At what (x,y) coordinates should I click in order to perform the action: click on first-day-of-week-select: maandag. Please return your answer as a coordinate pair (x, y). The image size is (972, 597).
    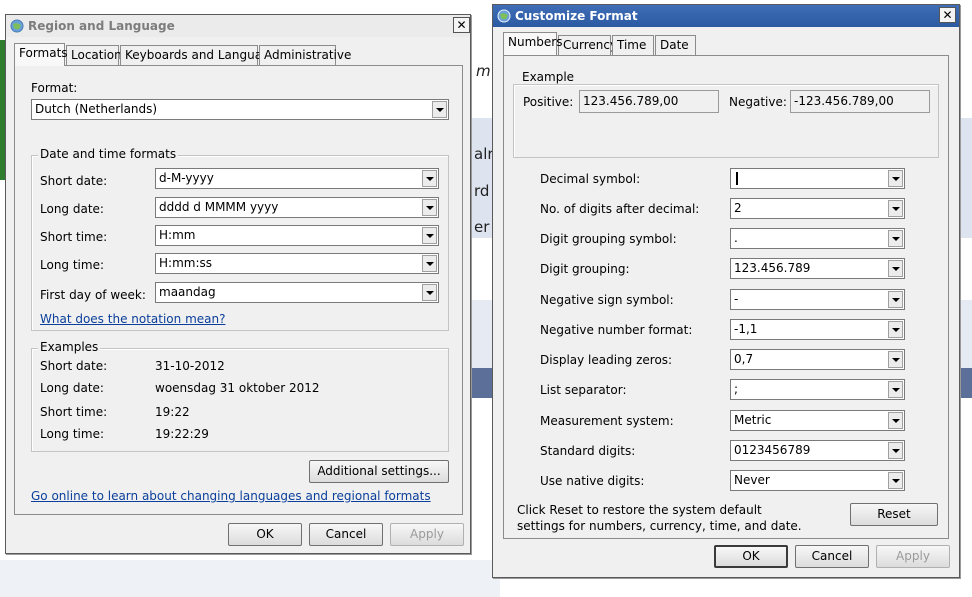
    Looking at the image, I should click on (297, 292).